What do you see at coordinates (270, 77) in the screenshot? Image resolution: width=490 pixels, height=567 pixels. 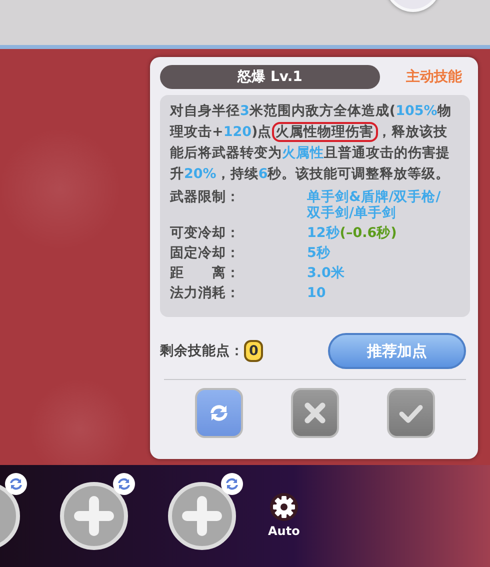 I see `skill-title: 怒爆 Lv.1` at bounding box center [270, 77].